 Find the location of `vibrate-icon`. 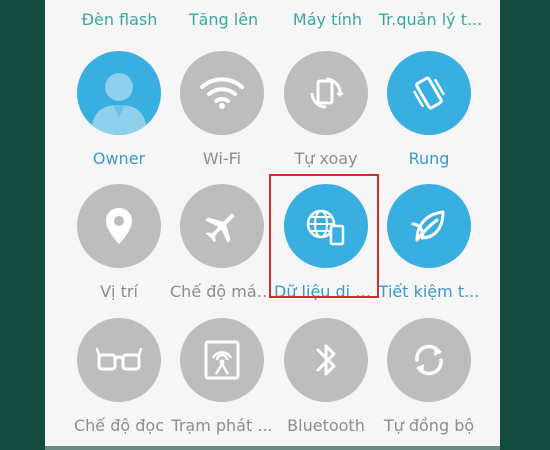

vibrate-icon is located at coordinates (429, 93).